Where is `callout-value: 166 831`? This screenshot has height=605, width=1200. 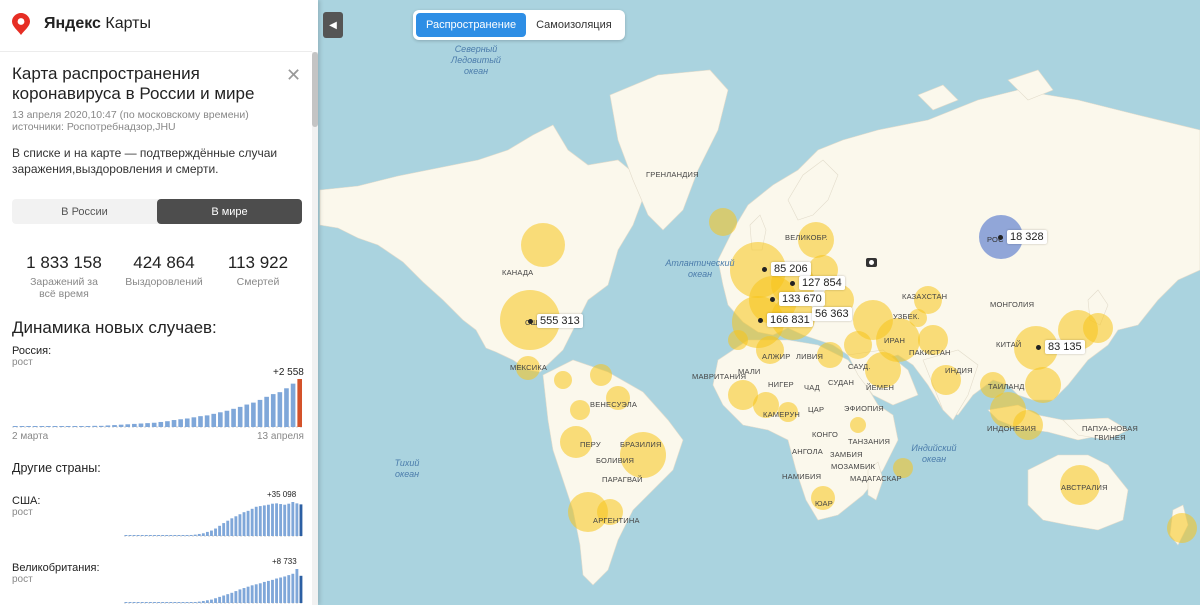
callout-value: 166 831 is located at coordinates (790, 320).